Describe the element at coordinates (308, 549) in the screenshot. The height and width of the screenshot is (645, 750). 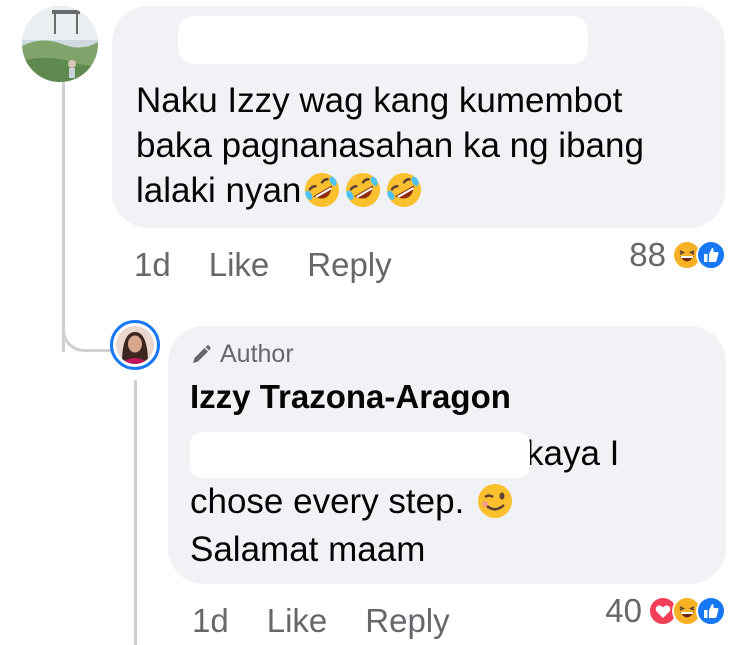
I see `reply-line: Salamat maam` at that location.